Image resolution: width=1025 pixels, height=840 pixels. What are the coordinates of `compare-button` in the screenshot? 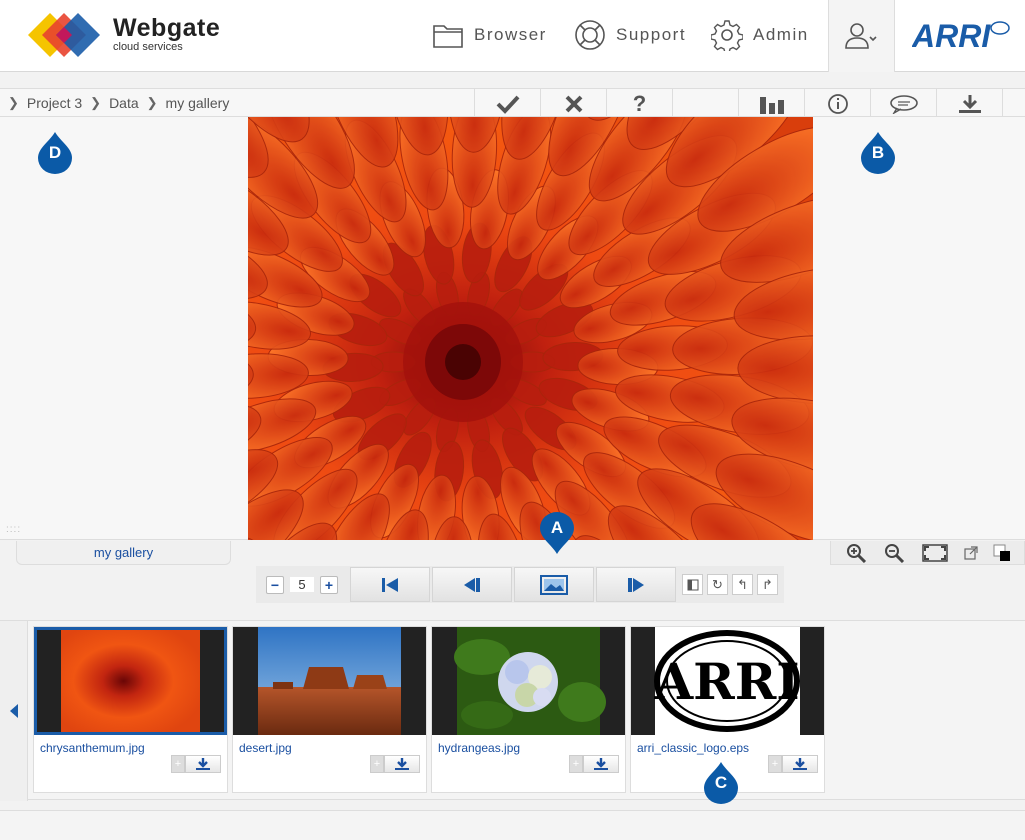 It's located at (692, 584).